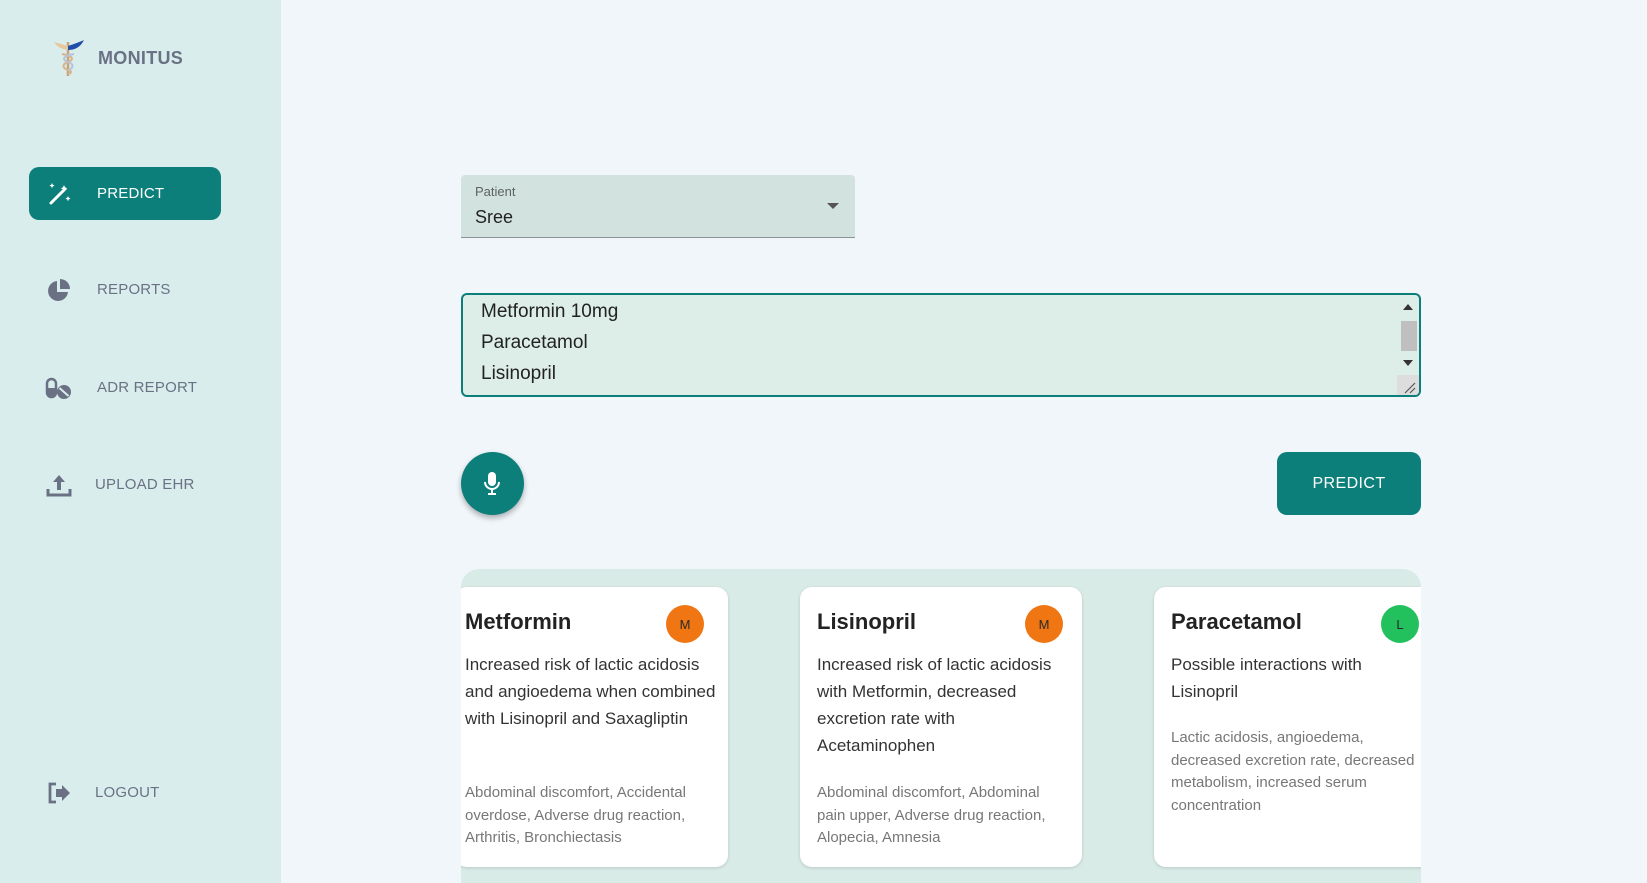 Image resolution: width=1647 pixels, height=883 pixels. What do you see at coordinates (495, 191) in the screenshot?
I see `patient-label: Patient` at bounding box center [495, 191].